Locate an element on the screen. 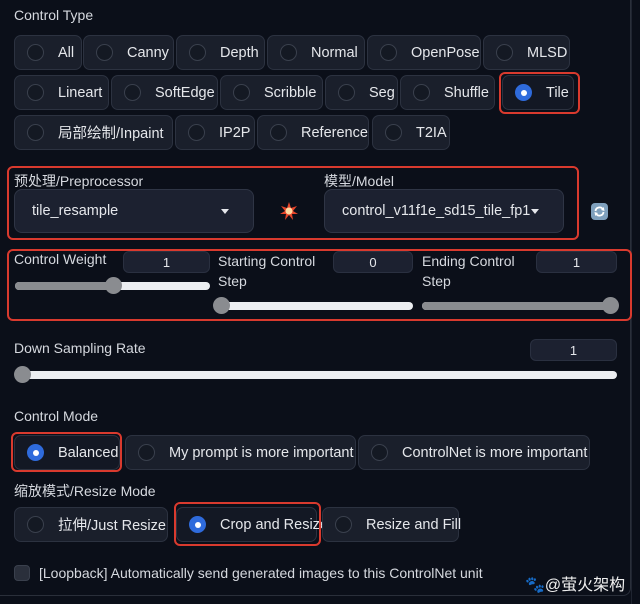  option-label: Tile is located at coordinates (557, 92).